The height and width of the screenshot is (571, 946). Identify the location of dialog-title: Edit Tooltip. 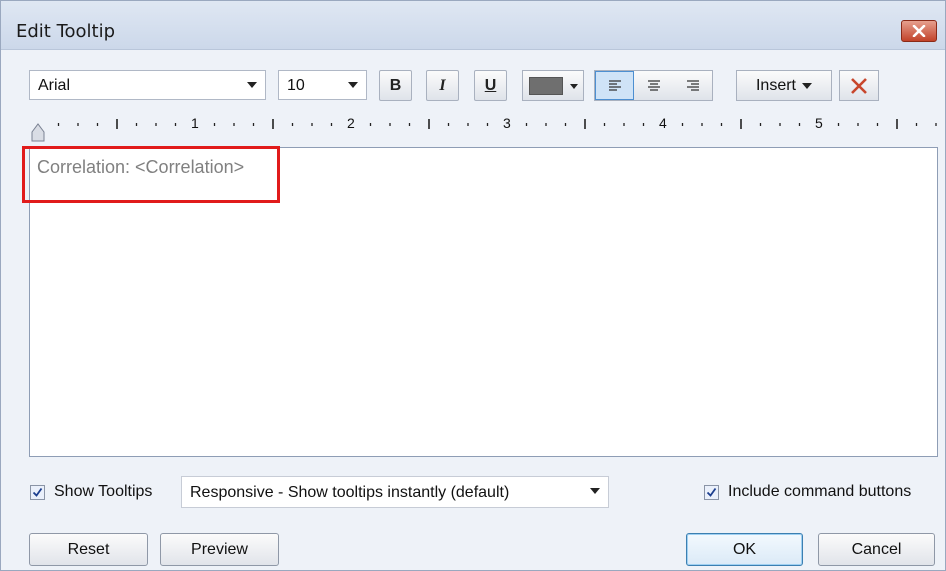
(66, 31).